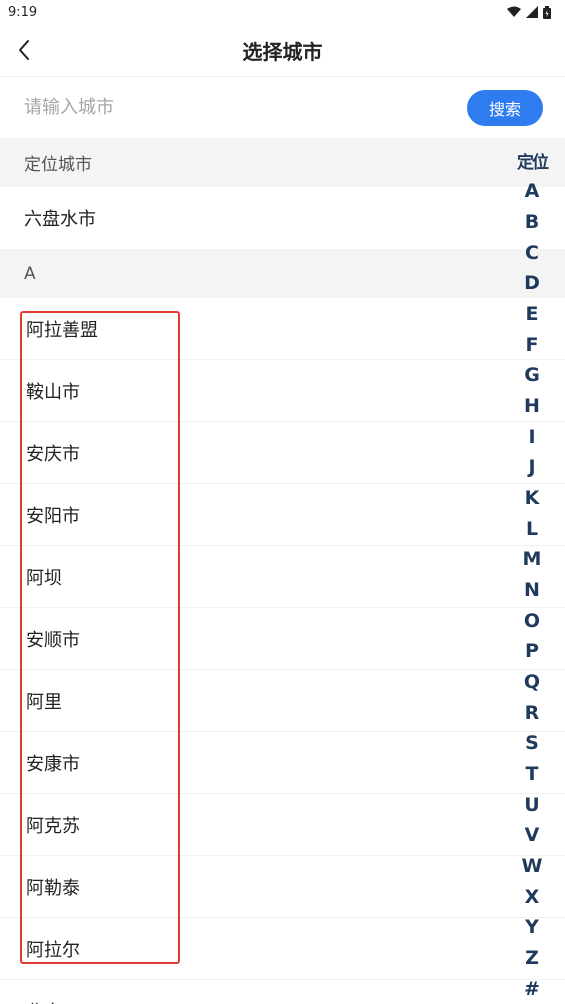 The height and width of the screenshot is (1004, 565). What do you see at coordinates (282, 162) in the screenshot?
I see `section-header-located: 定位城市` at bounding box center [282, 162].